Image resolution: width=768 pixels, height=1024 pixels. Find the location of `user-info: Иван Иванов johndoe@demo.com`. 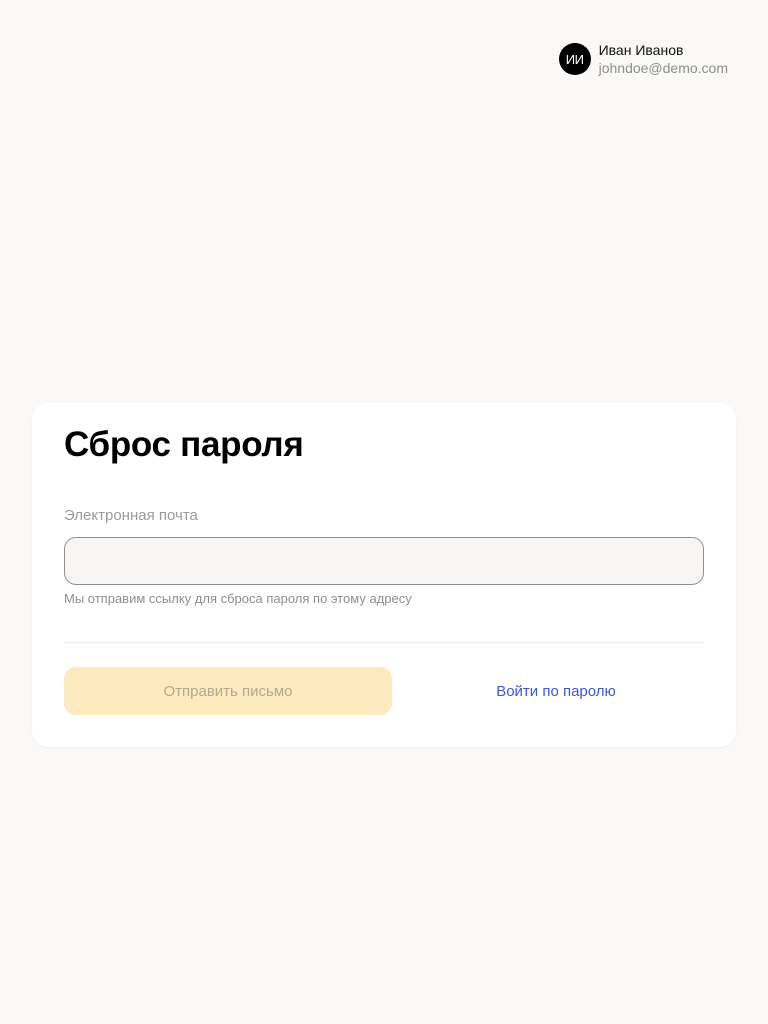

user-info: Иван Иванов johndoe@demo.com is located at coordinates (663, 59).